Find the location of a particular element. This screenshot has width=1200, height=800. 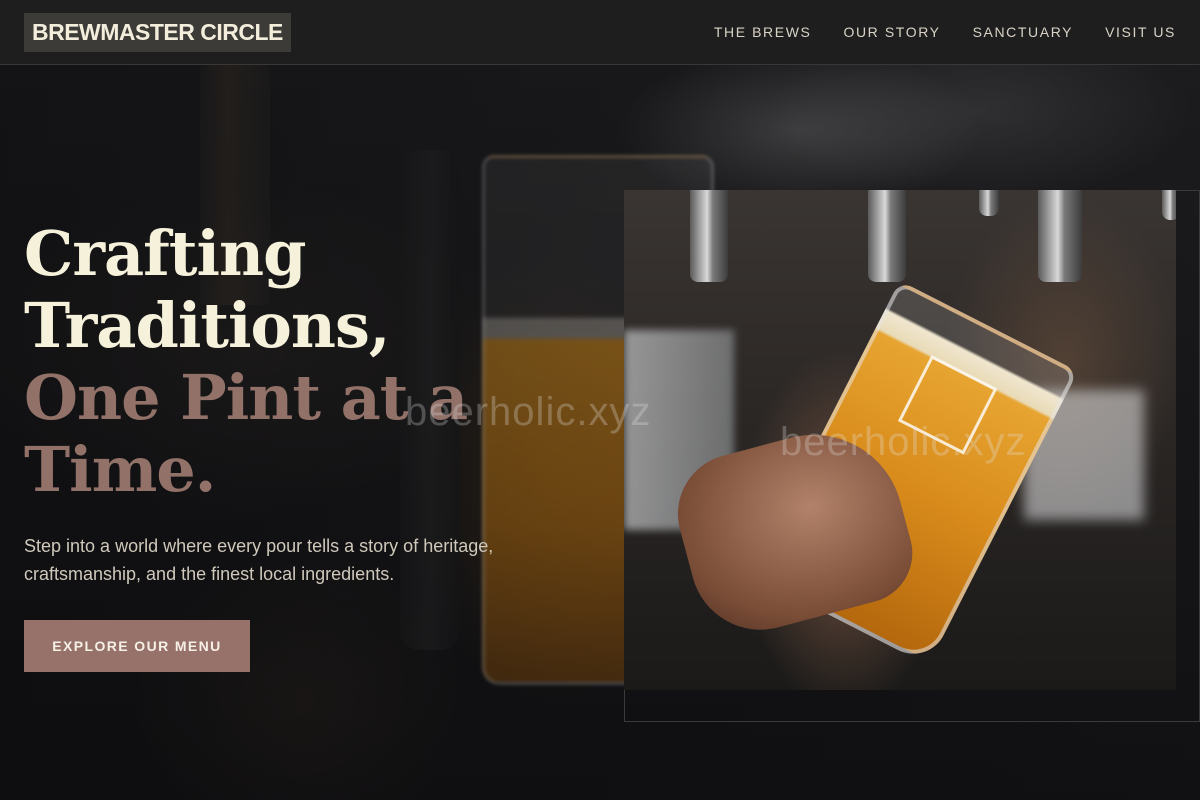

hero-title-highlight: Time. is located at coordinates (120, 469).